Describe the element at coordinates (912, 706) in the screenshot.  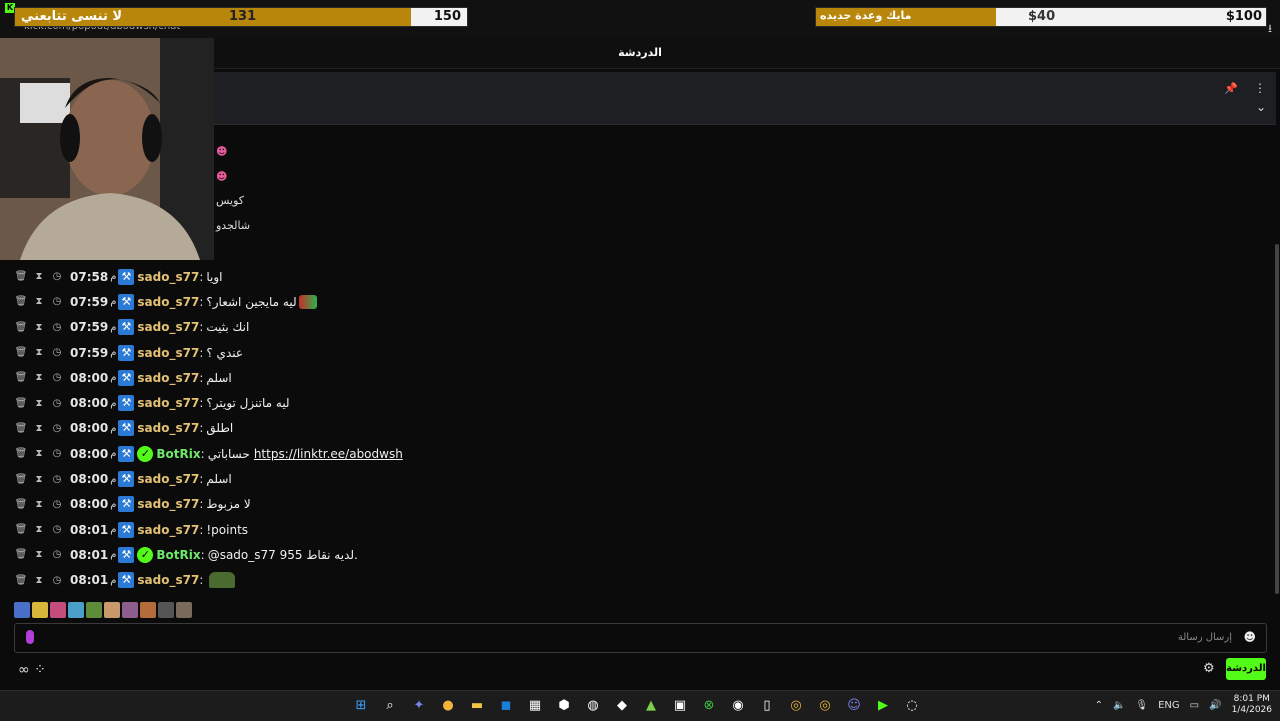
I see `obs-icon: ◌` at that location.